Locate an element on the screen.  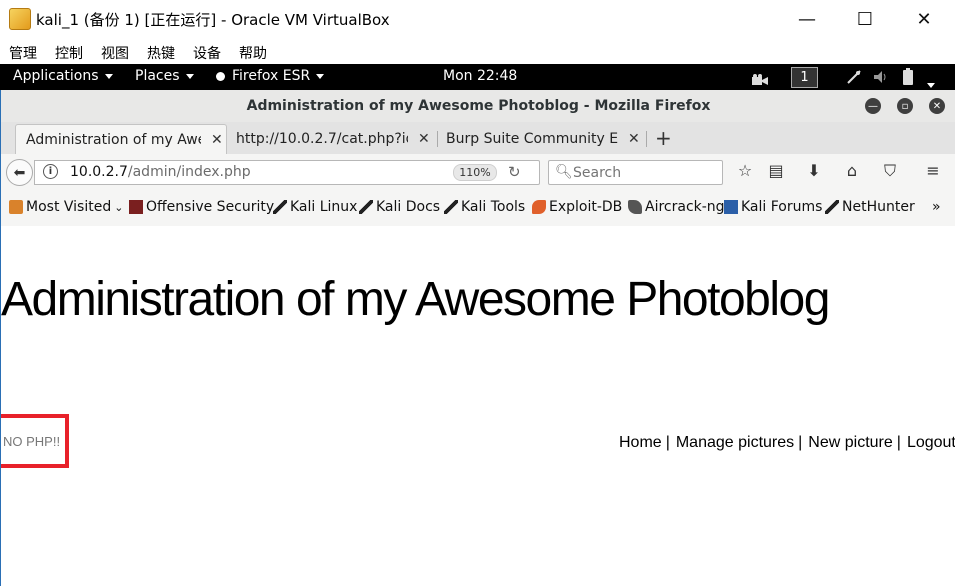
bookmark-kali-linux: Kali Linux is located at coordinates (315, 207).